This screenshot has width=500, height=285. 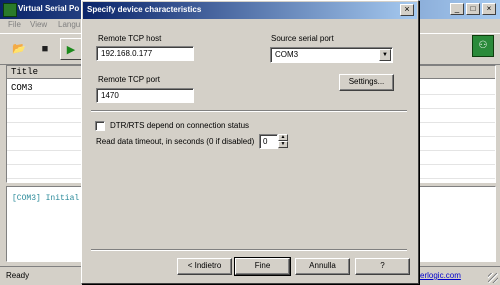 I want to click on main-window-title: Virtual Serial Po, so click(x=49, y=8).